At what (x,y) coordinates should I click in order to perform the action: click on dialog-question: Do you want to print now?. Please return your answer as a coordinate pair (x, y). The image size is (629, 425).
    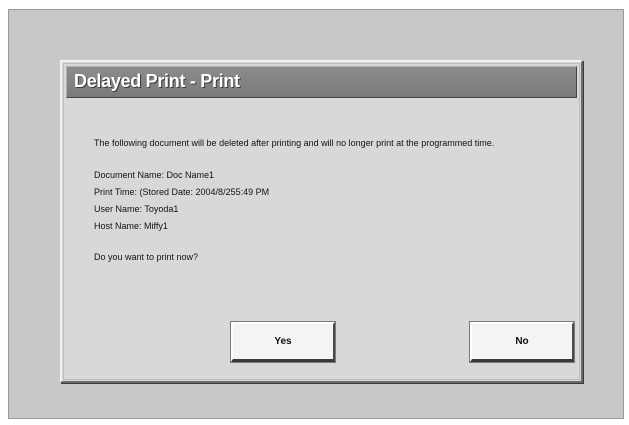
    Looking at the image, I should click on (146, 257).